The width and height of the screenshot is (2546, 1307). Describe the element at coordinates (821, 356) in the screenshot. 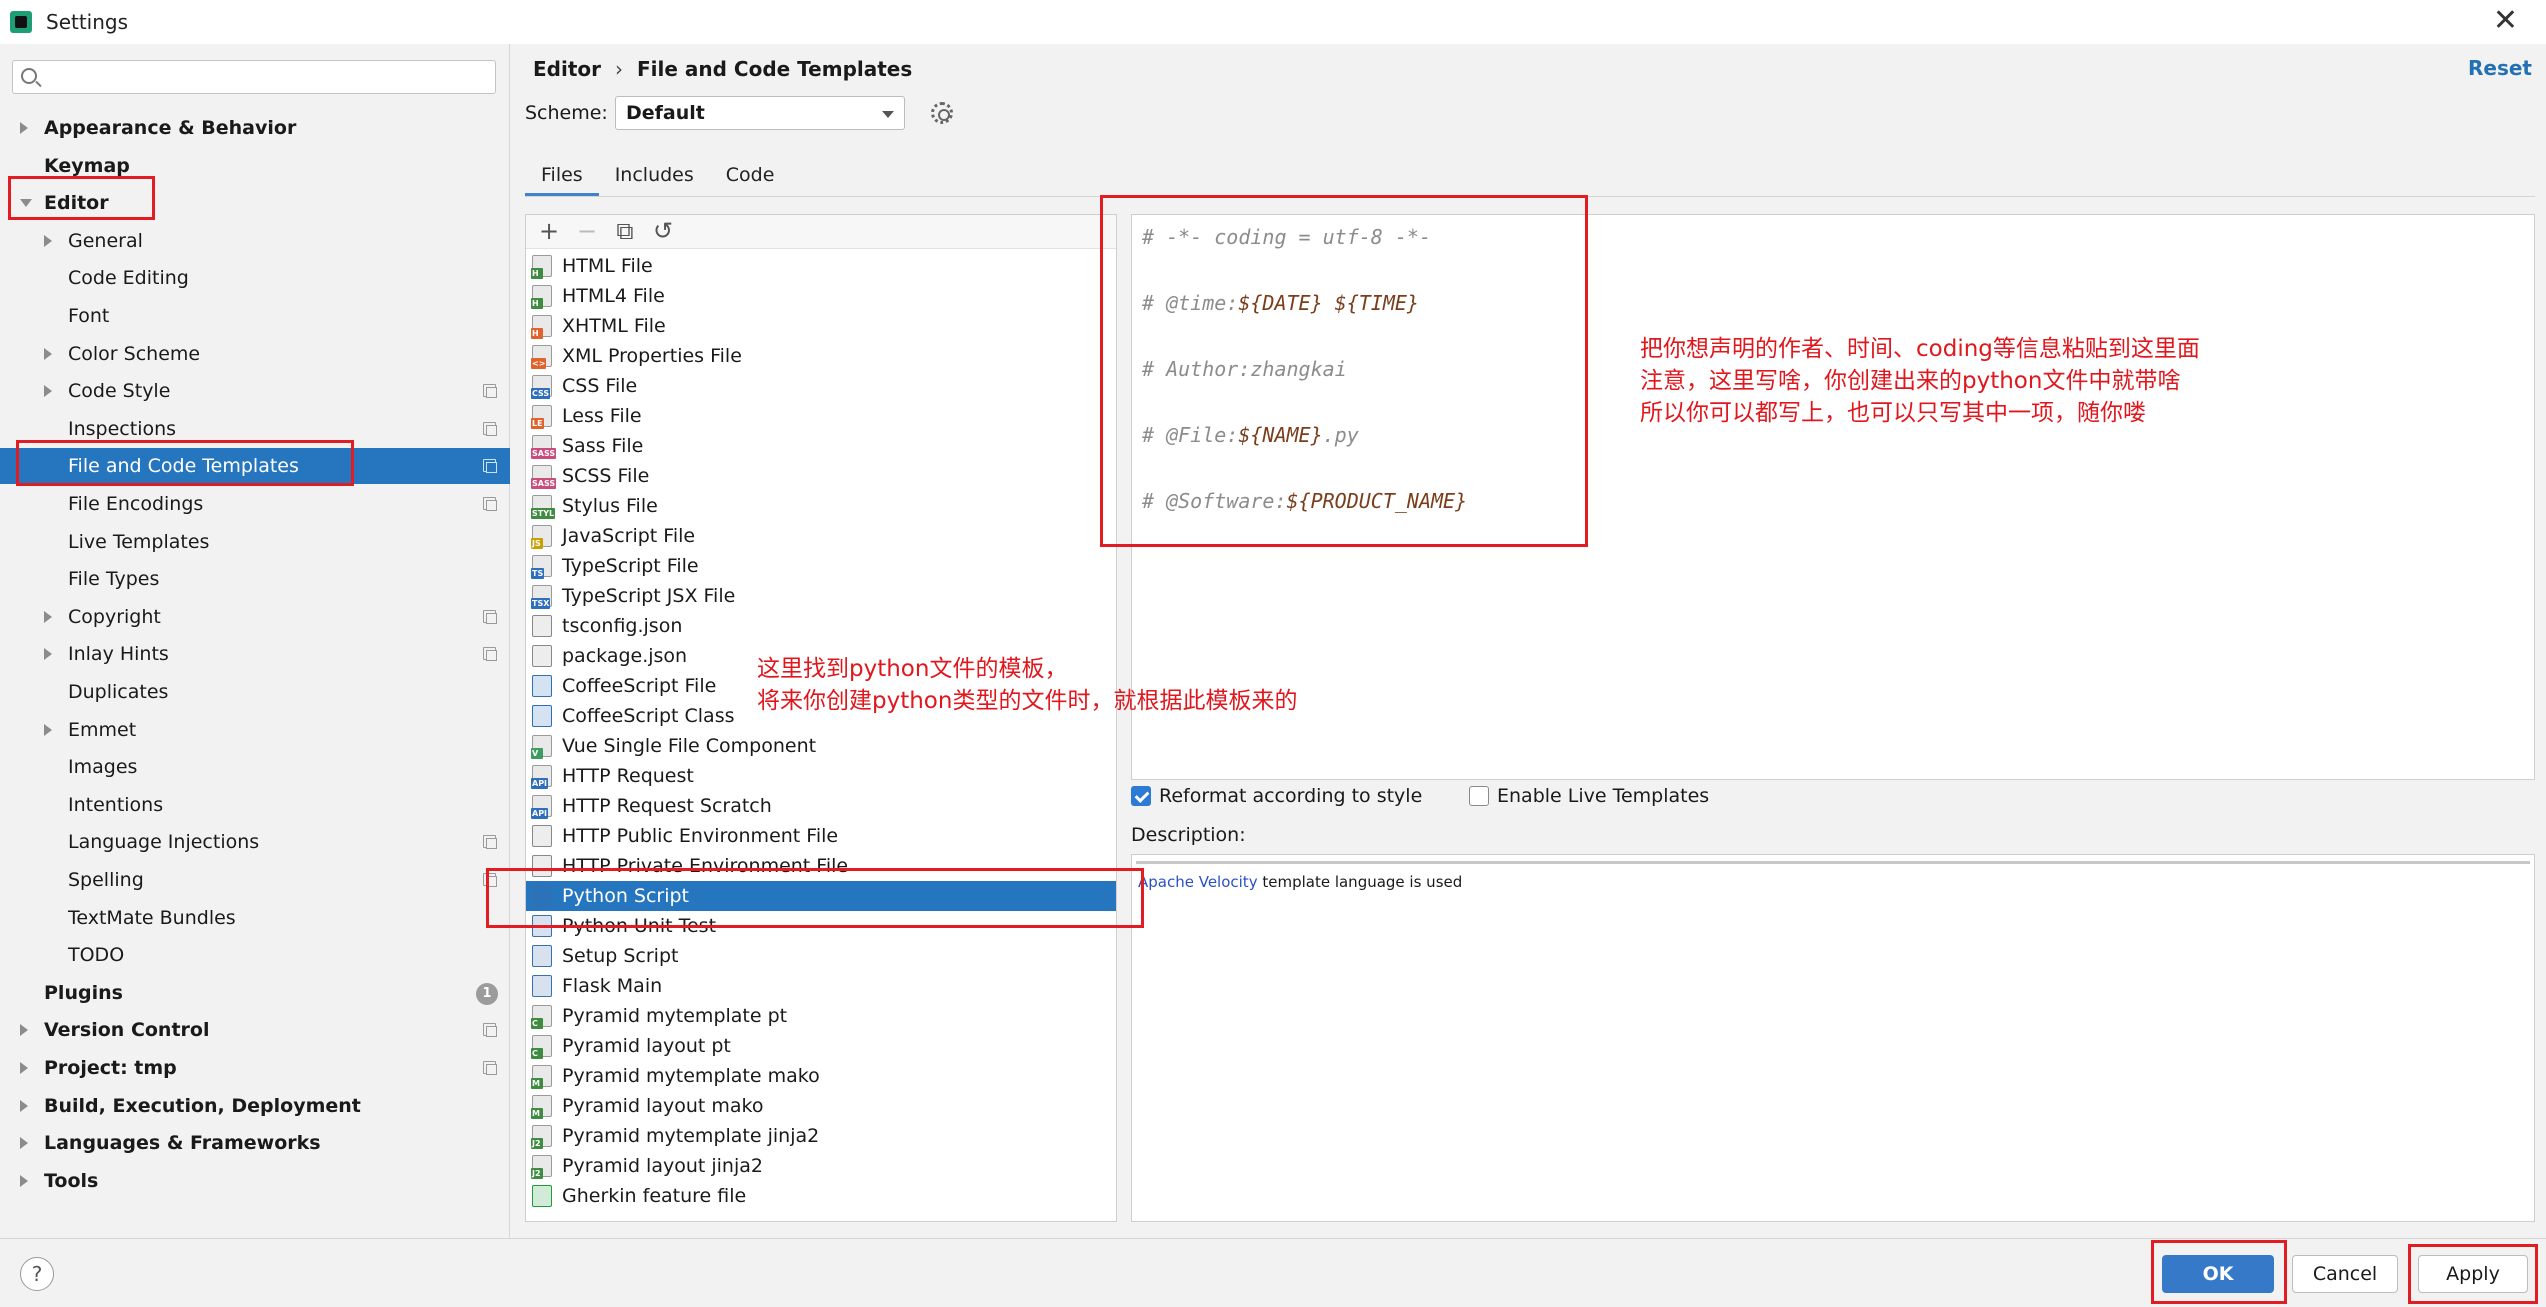

I see `template-list-item: <> XML Properties File` at that location.